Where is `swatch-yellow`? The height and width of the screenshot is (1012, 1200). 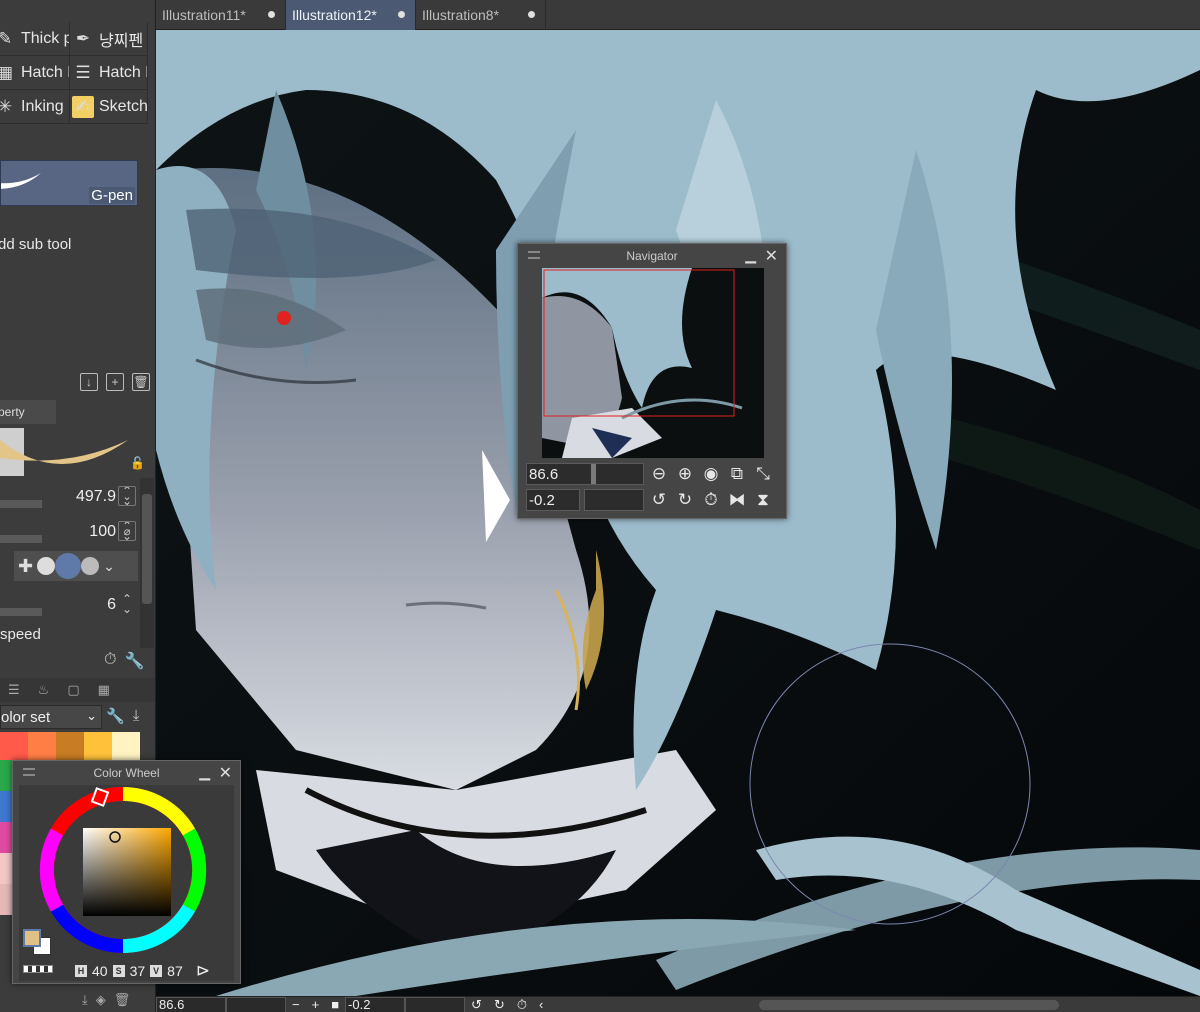 swatch-yellow is located at coordinates (98, 746).